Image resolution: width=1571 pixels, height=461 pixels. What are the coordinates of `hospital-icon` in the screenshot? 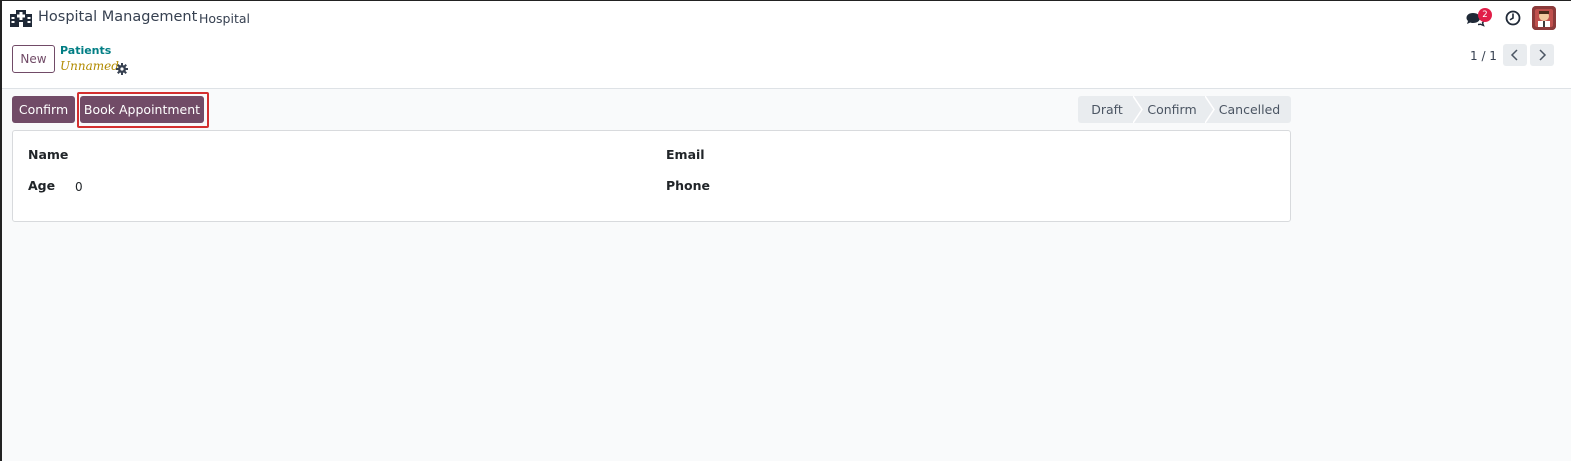 It's located at (21, 18).